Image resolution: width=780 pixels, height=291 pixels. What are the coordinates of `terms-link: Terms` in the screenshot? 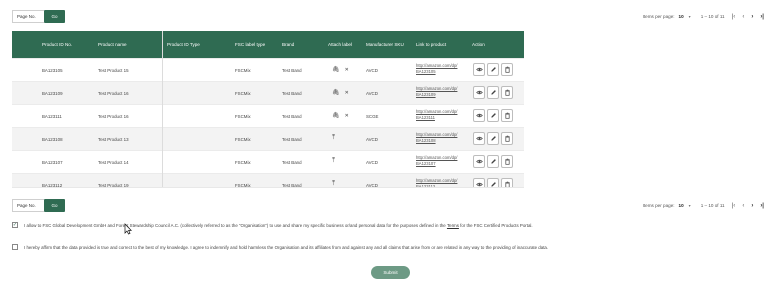 It's located at (453, 225).